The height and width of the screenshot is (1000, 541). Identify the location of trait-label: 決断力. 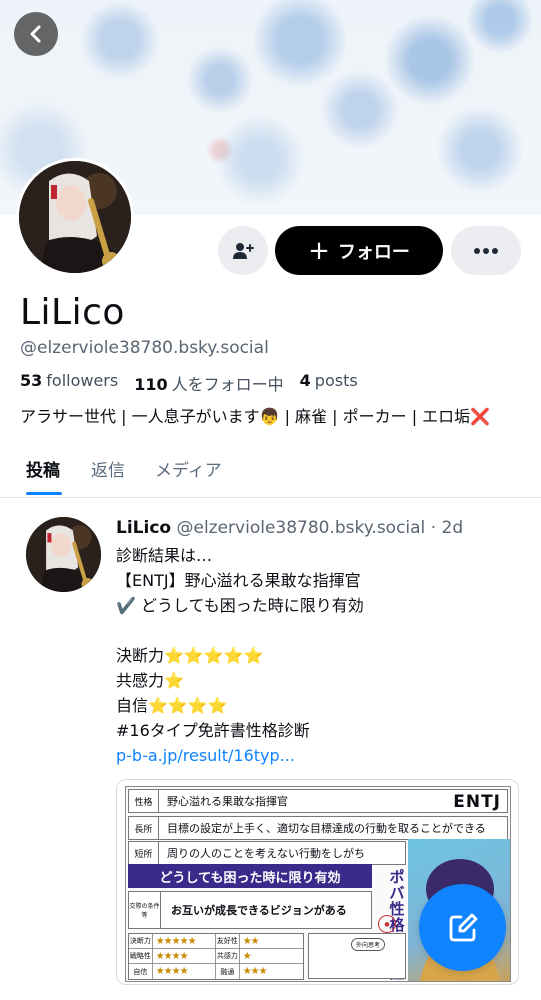
(141, 941).